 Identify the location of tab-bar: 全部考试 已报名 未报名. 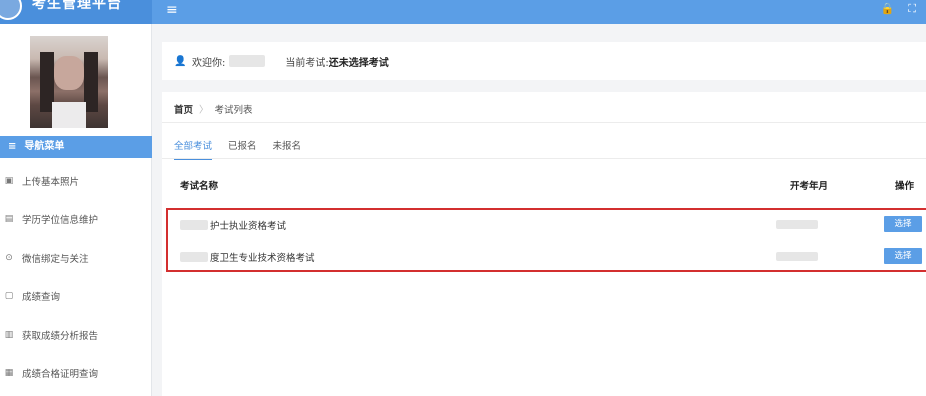
(237, 149).